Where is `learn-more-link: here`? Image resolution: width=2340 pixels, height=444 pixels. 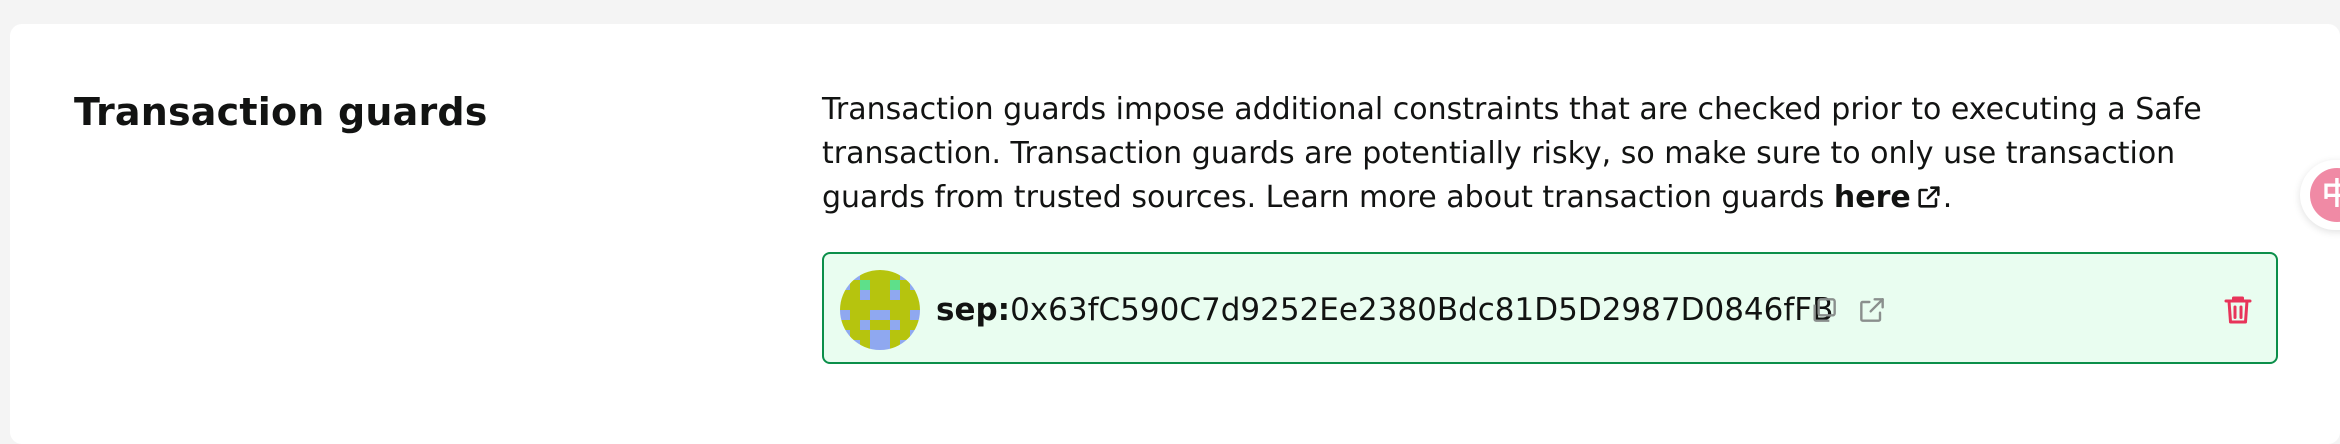
learn-more-link: here is located at coordinates (1888, 197).